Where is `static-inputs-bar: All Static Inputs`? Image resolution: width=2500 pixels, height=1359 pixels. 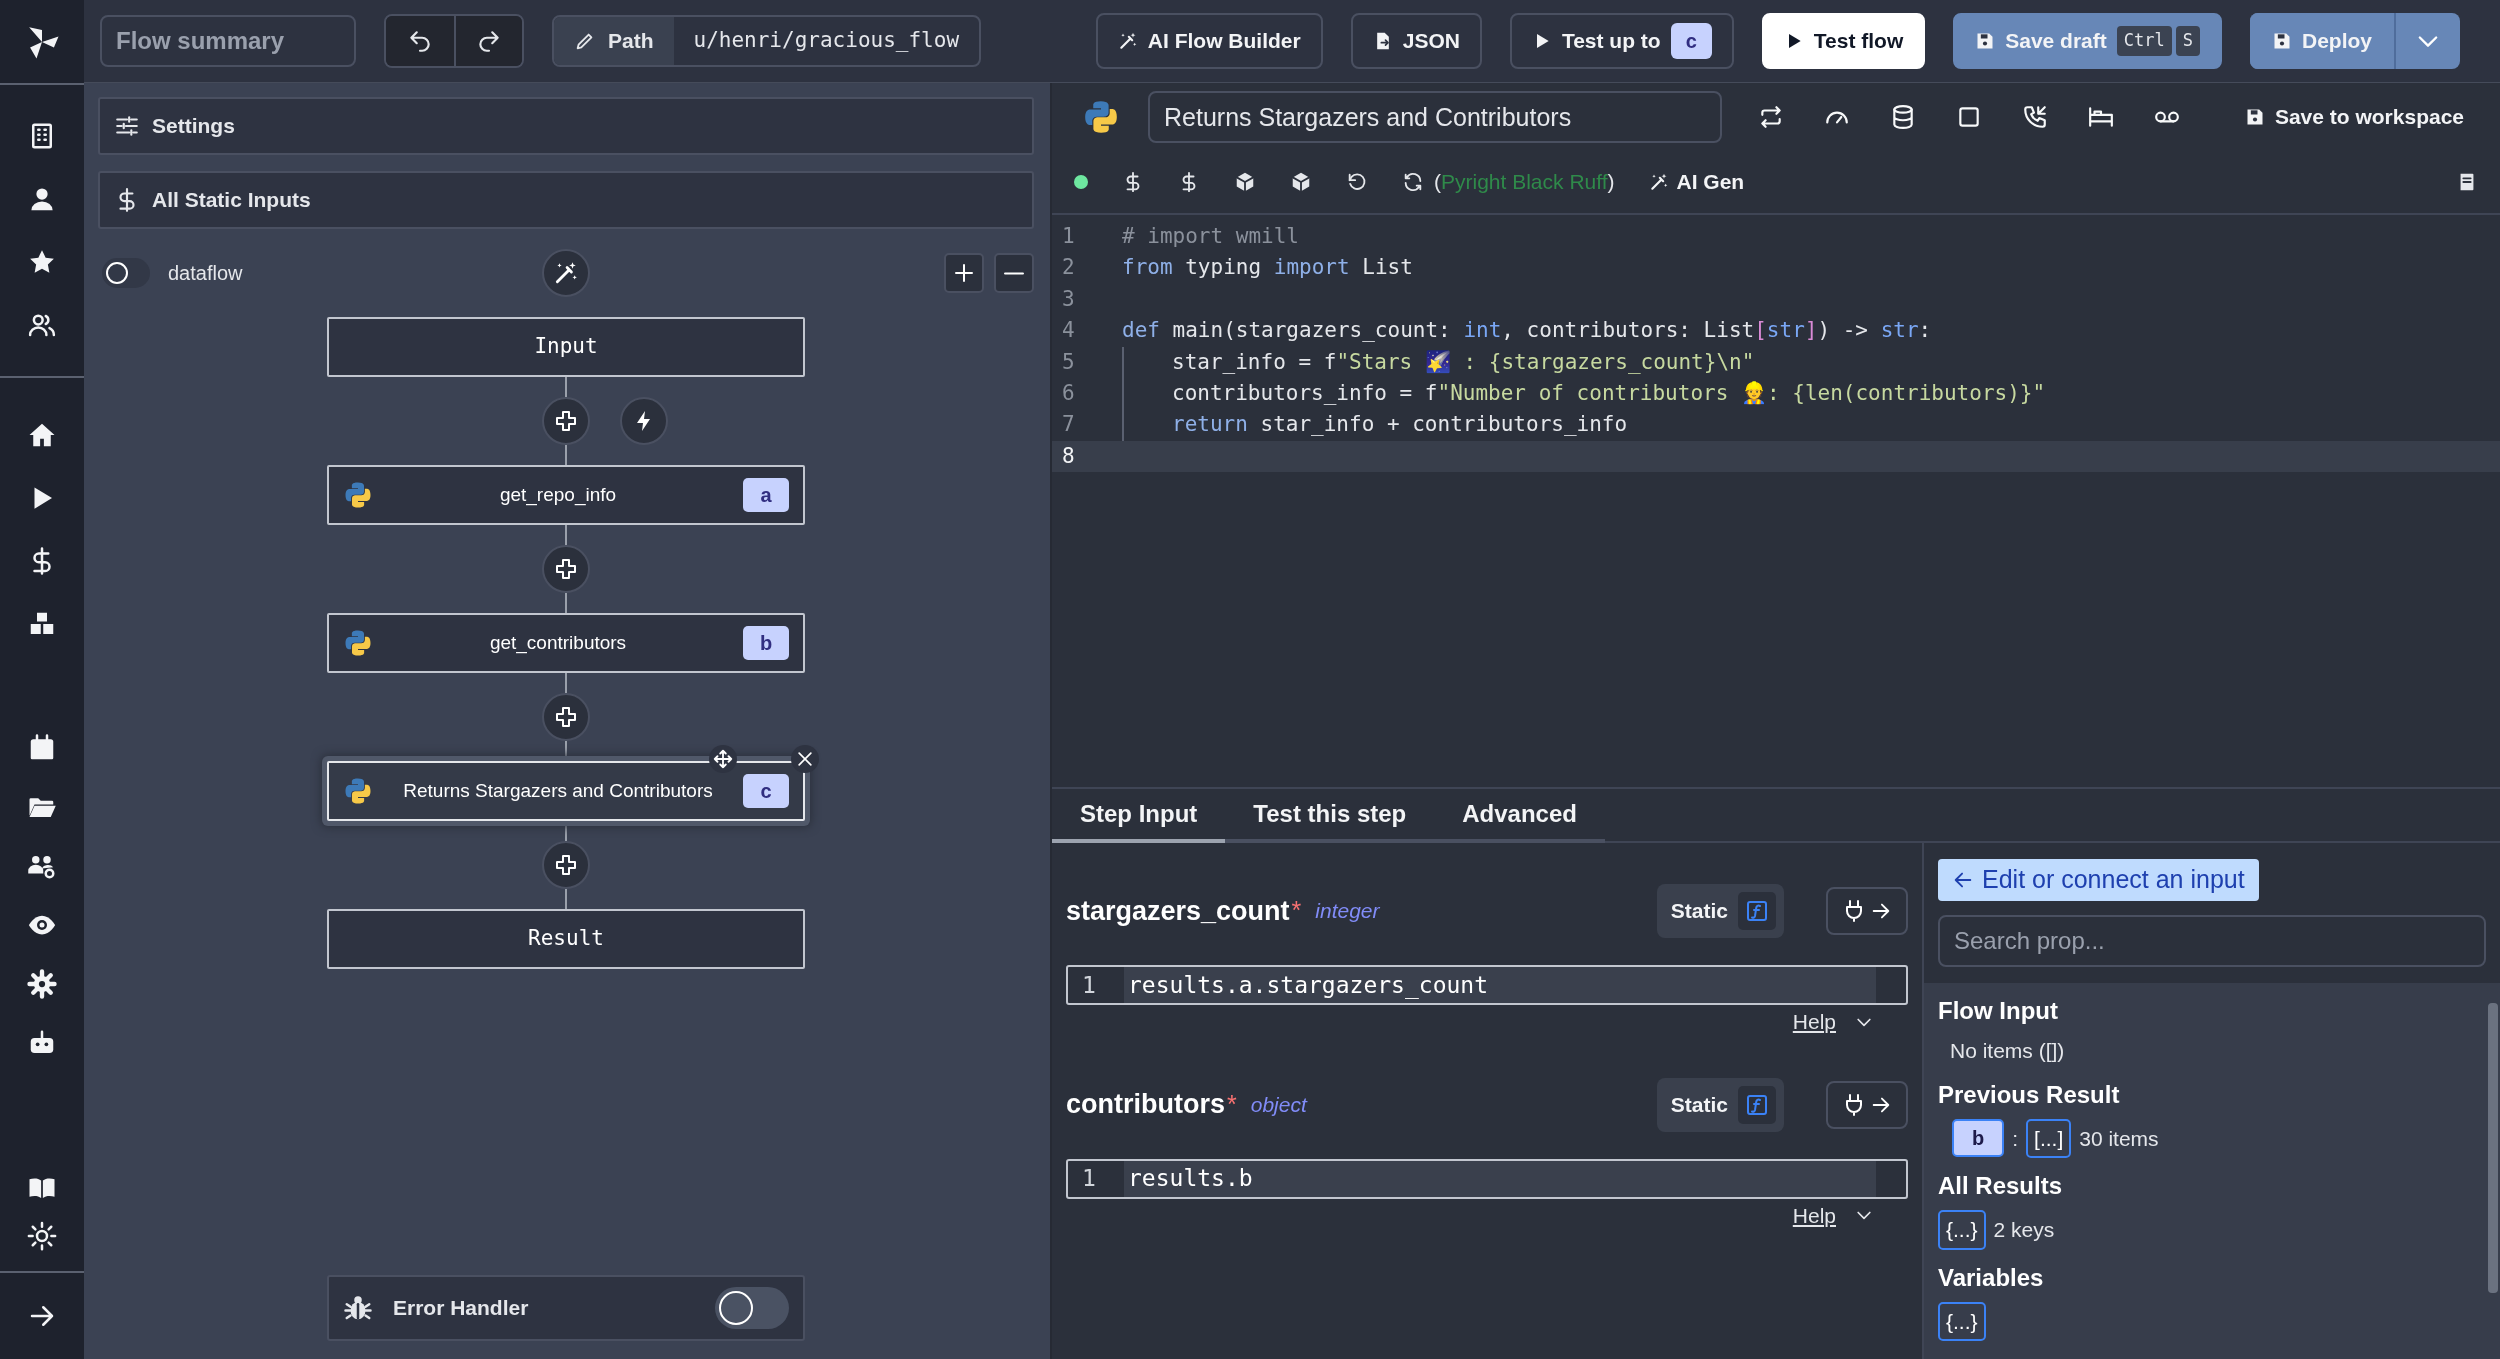
static-inputs-bar: All Static Inputs is located at coordinates (566, 200).